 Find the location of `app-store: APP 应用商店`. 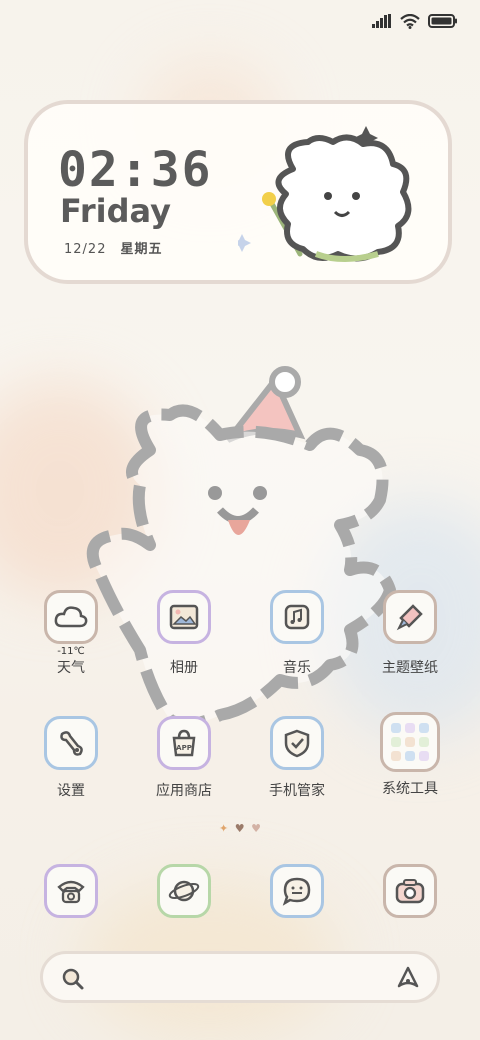

app-store: APP 应用商店 is located at coordinates (184, 758).